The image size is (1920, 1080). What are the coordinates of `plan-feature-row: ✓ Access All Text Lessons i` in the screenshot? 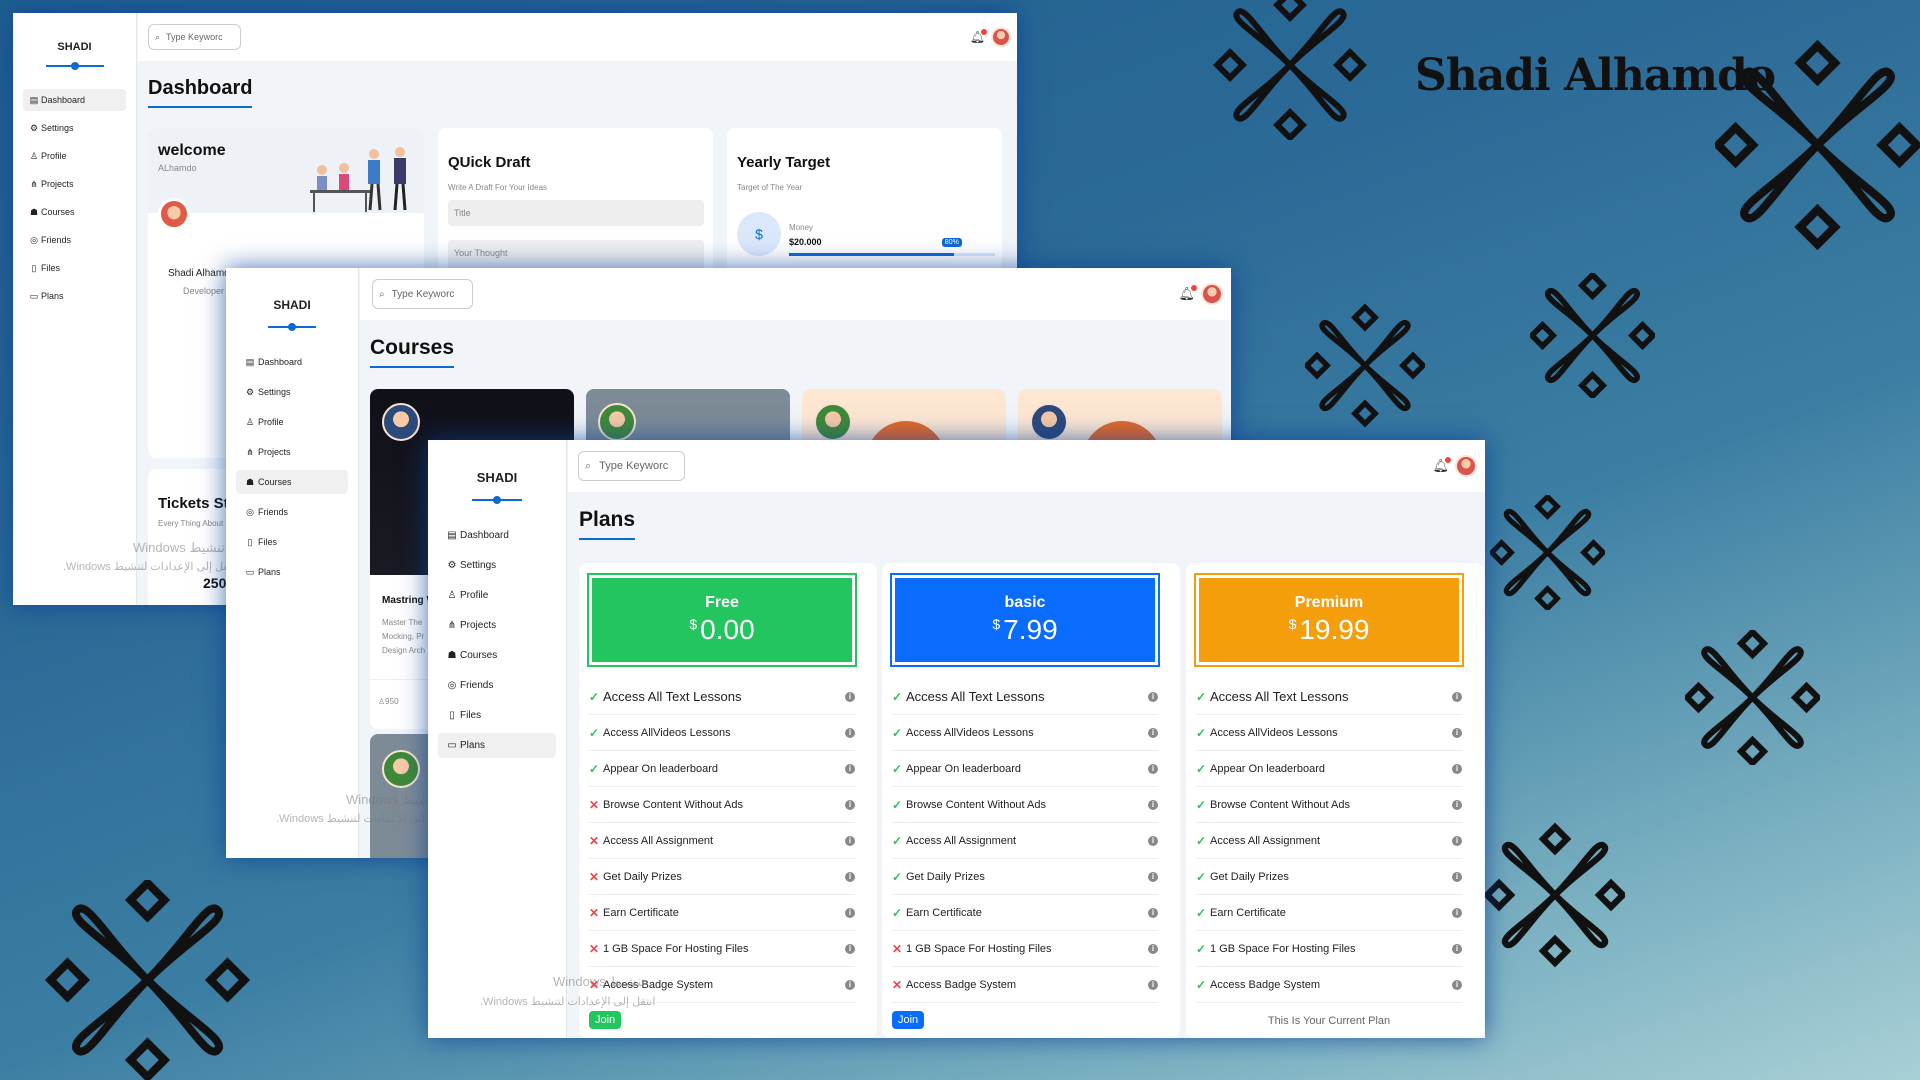 It's located at (1329, 697).